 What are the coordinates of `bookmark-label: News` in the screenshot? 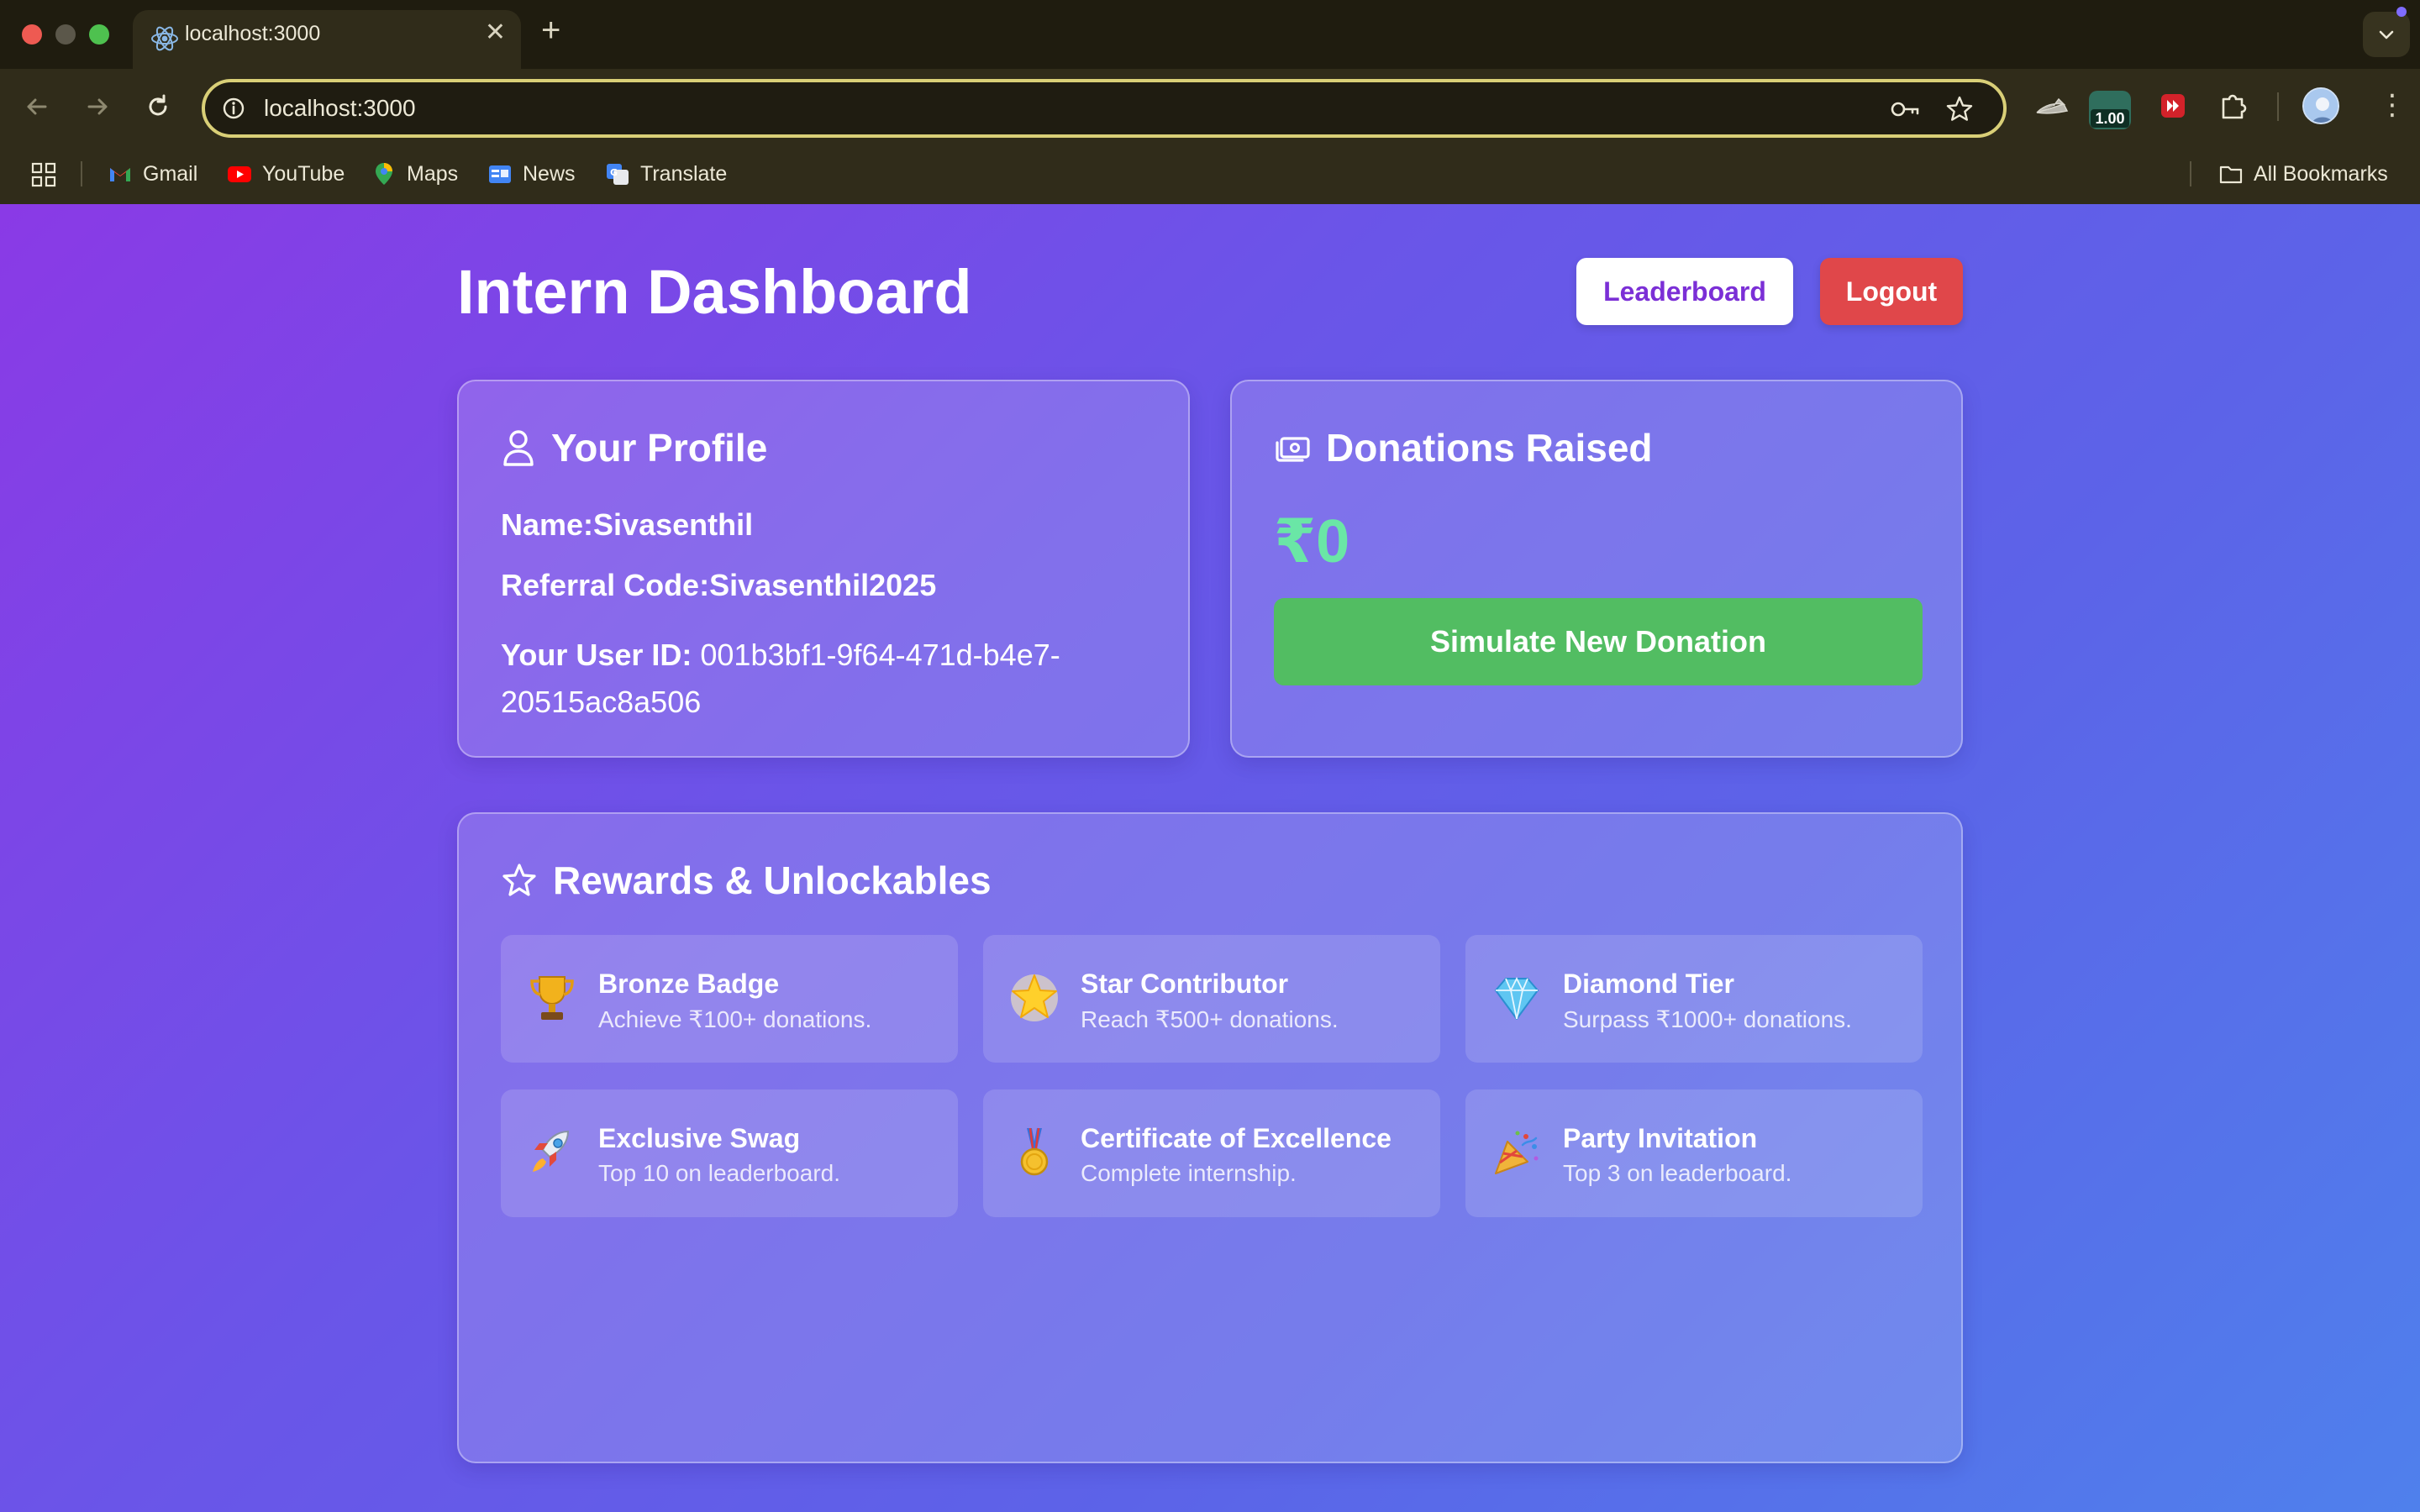 It's located at (549, 173).